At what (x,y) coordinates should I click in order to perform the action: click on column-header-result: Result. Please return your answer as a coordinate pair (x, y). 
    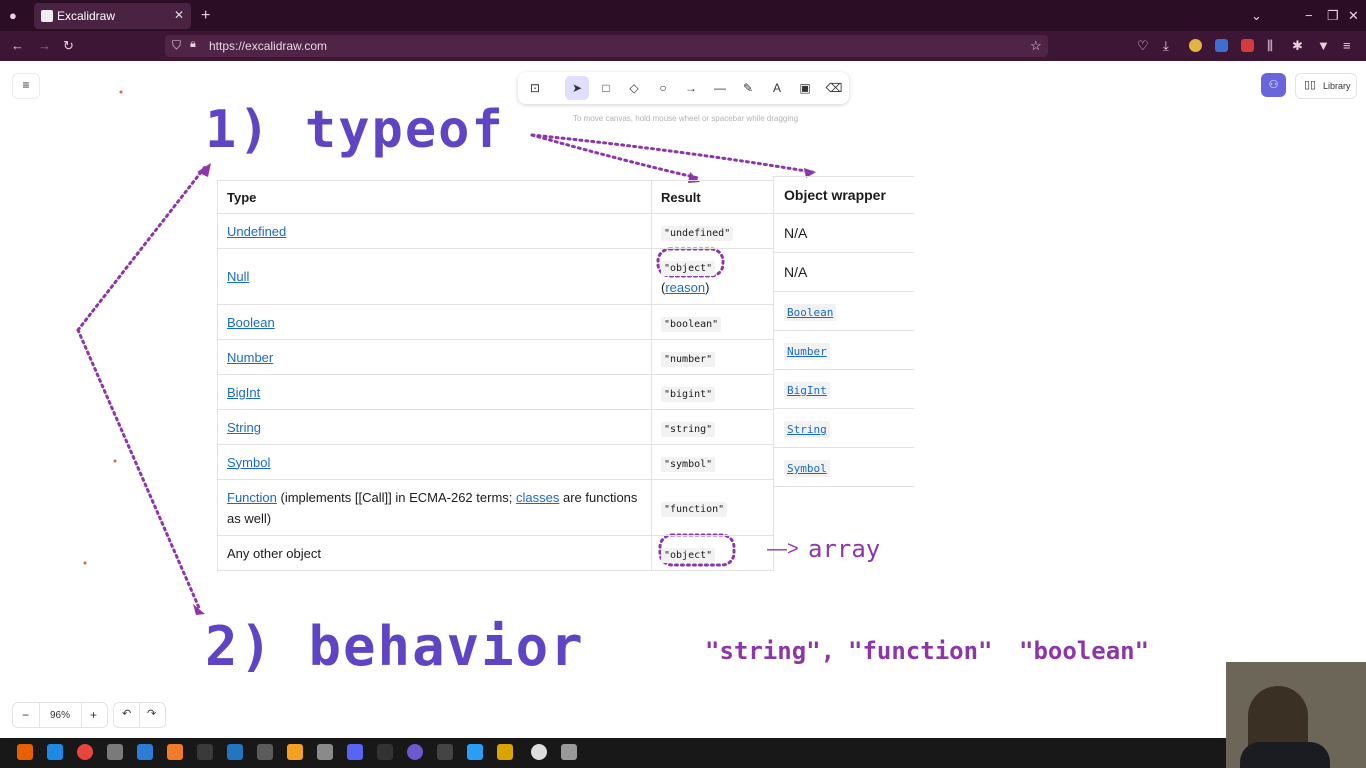
    Looking at the image, I should click on (712, 197).